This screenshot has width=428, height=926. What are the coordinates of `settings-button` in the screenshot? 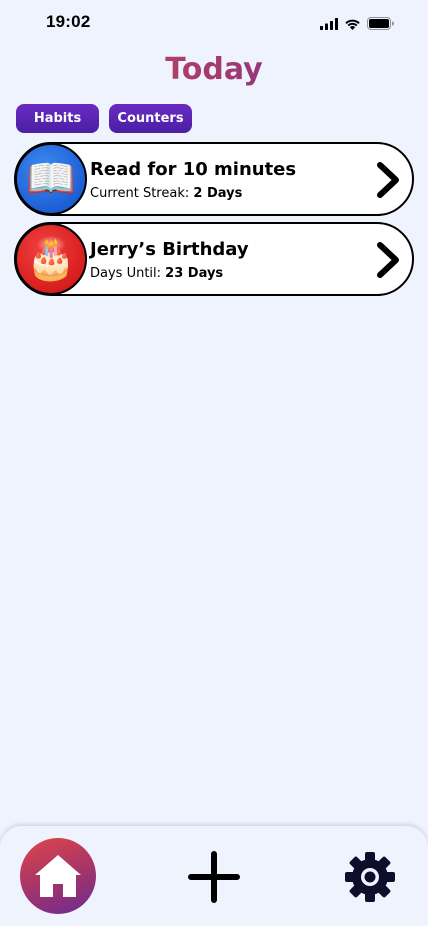 It's located at (370, 877).